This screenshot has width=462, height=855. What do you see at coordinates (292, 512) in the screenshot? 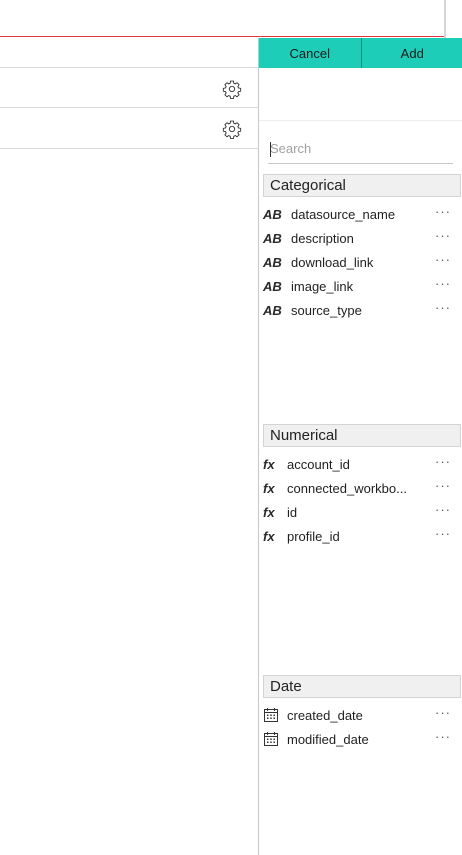
I see `field-name: id` at bounding box center [292, 512].